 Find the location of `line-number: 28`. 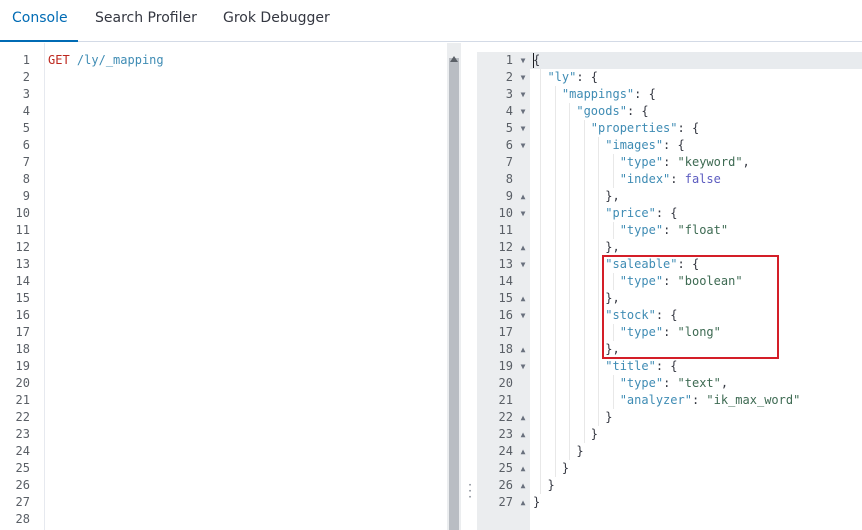

line-number: 28 is located at coordinates (22, 519).